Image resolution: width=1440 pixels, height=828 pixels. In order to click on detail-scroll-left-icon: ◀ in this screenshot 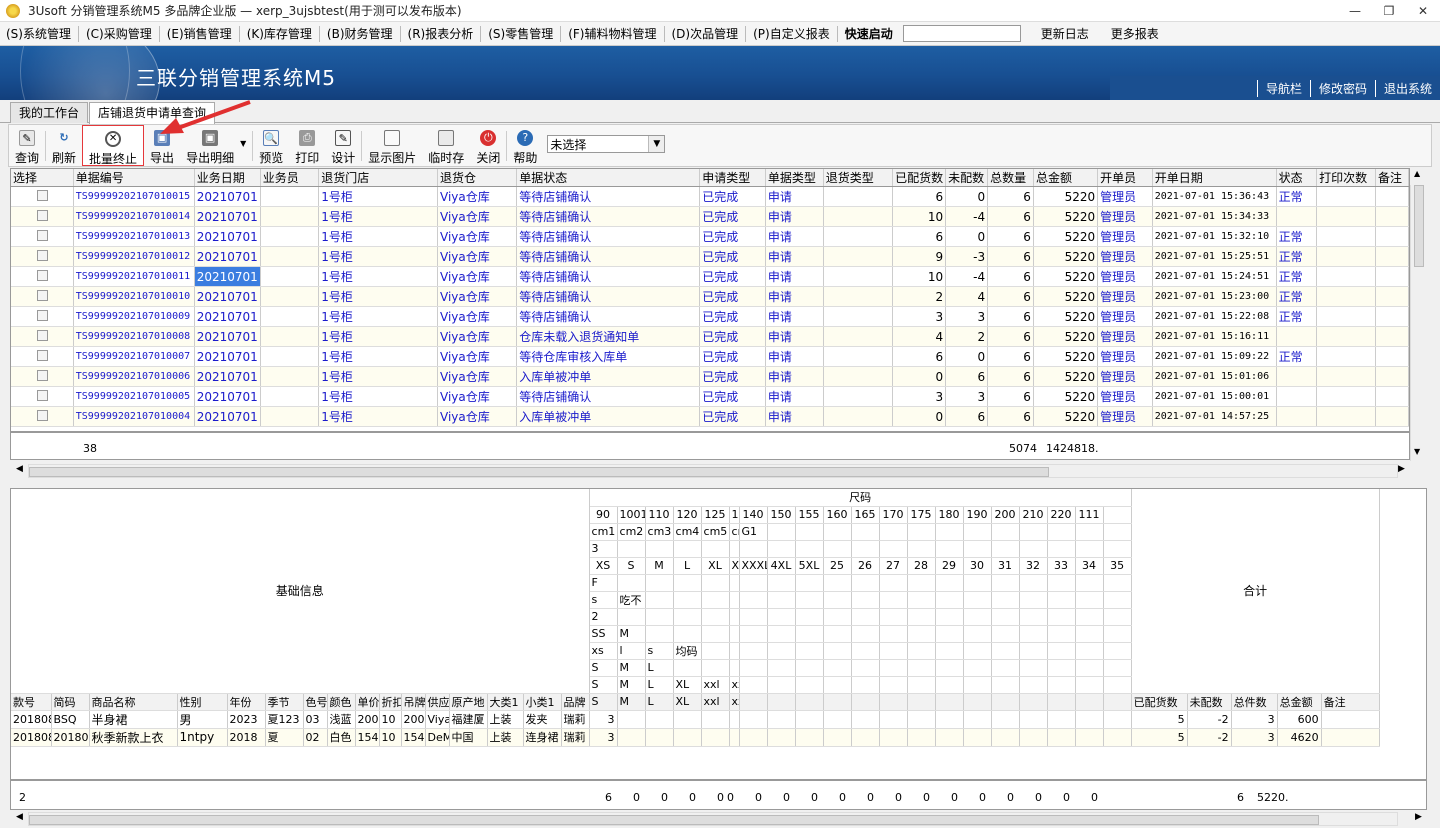, I will do `click(19, 817)`.